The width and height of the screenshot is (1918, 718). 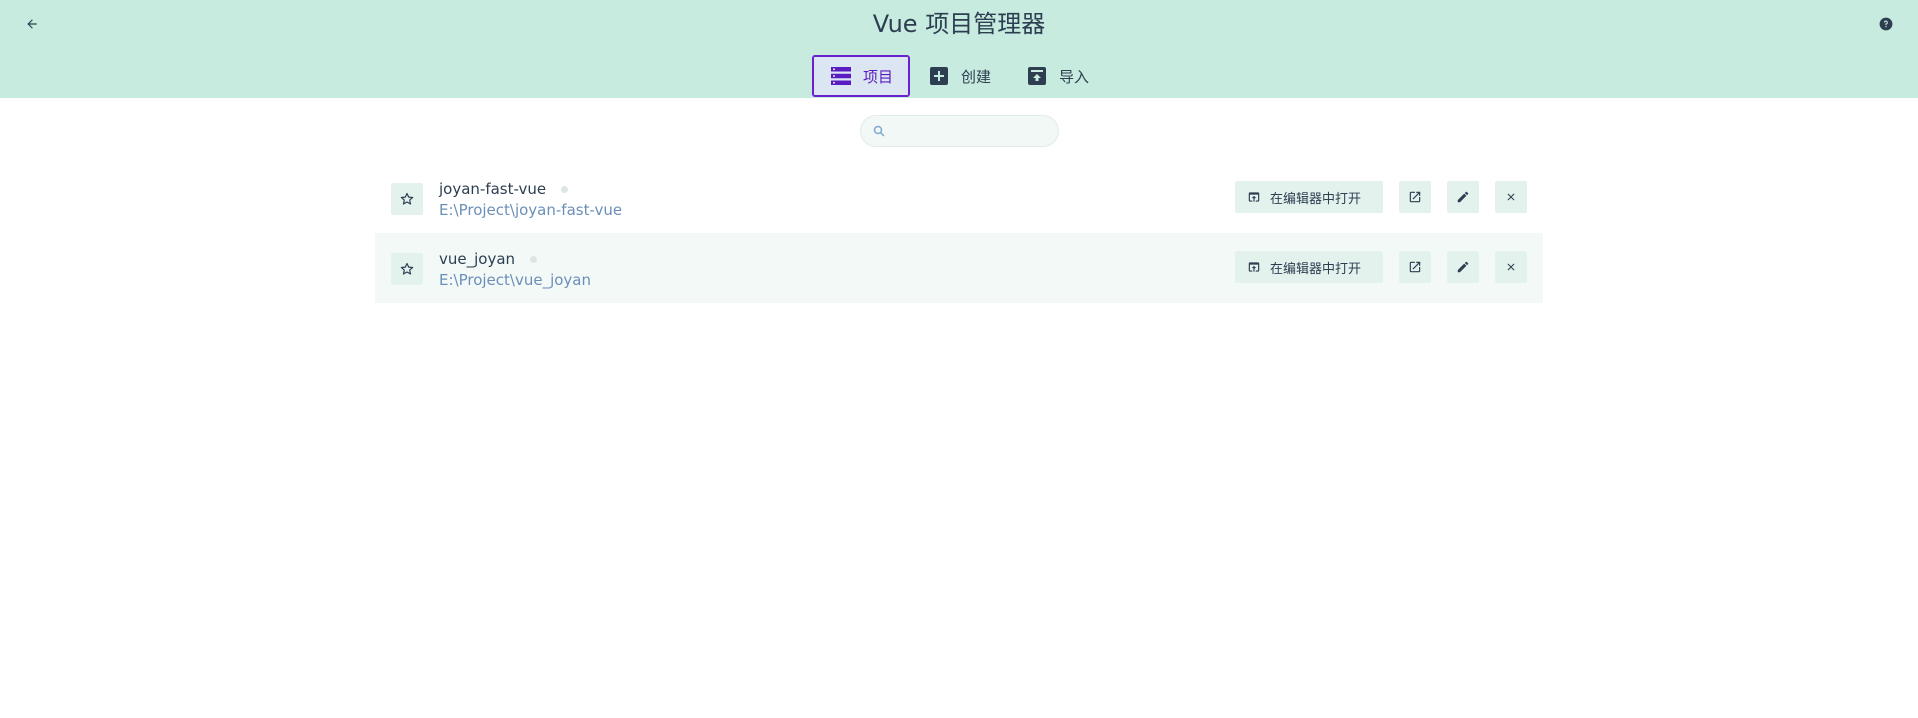 I want to click on tab-import: 导入, so click(x=1057, y=76).